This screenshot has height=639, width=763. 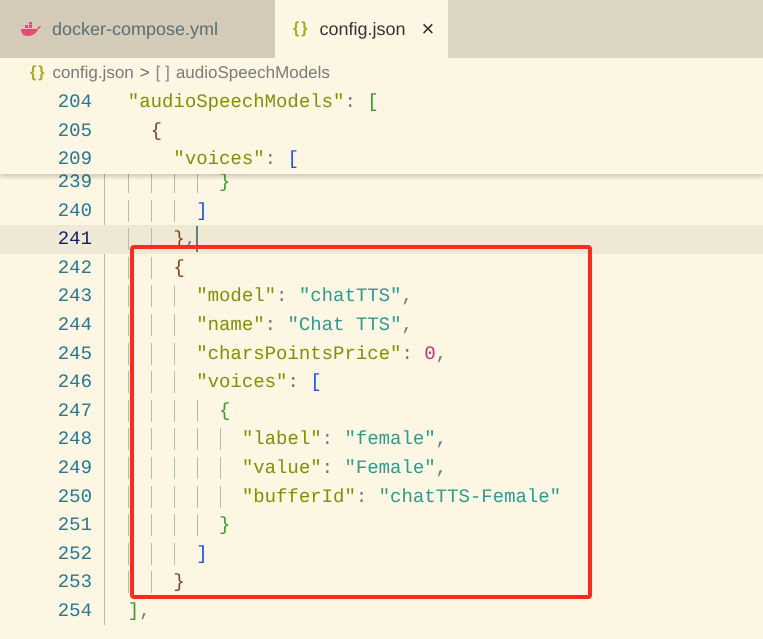 I want to click on line-number: 209, so click(x=74, y=159).